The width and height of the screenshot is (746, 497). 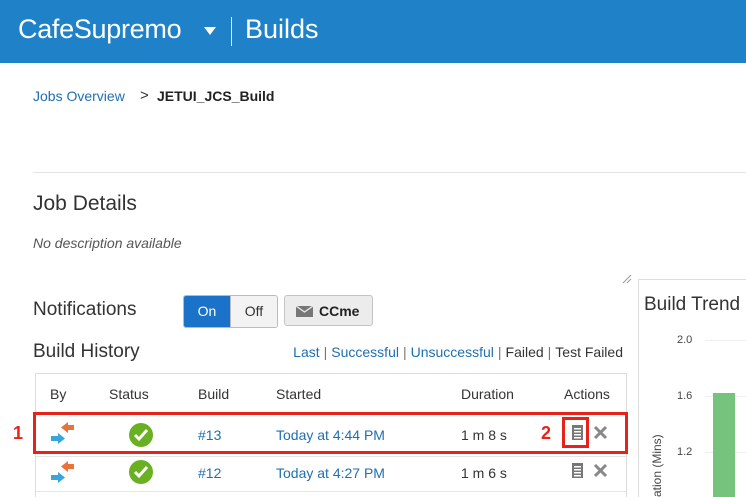 What do you see at coordinates (389, 172) in the screenshot?
I see `section-divider` at bounding box center [389, 172].